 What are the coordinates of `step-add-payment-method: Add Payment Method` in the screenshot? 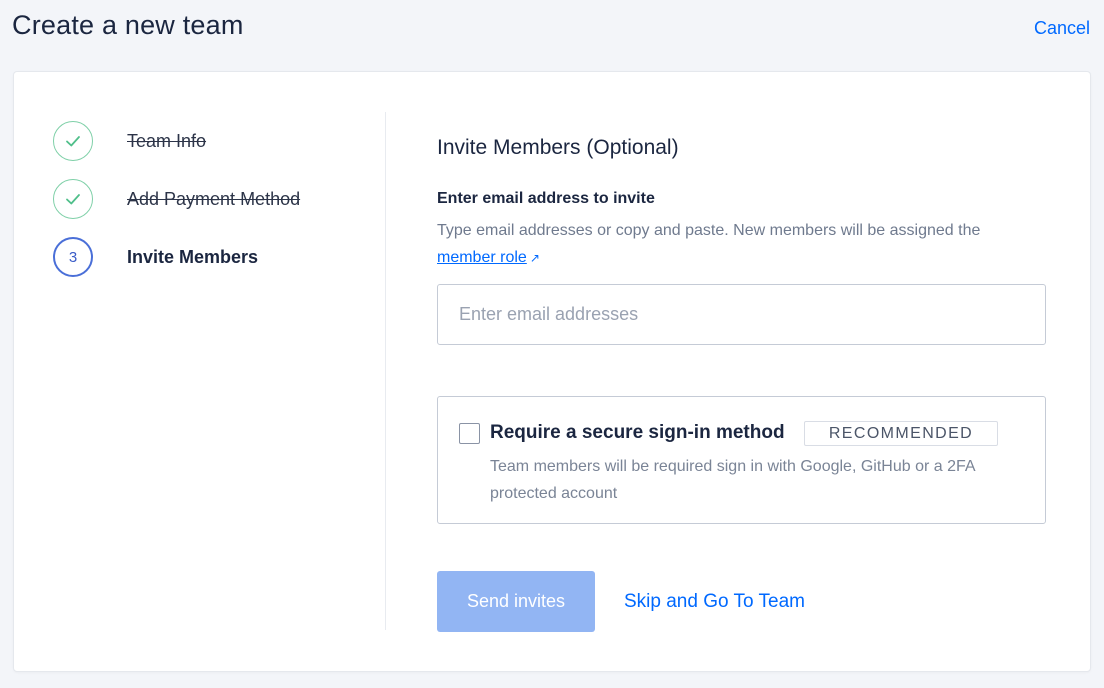 It's located at (176, 199).